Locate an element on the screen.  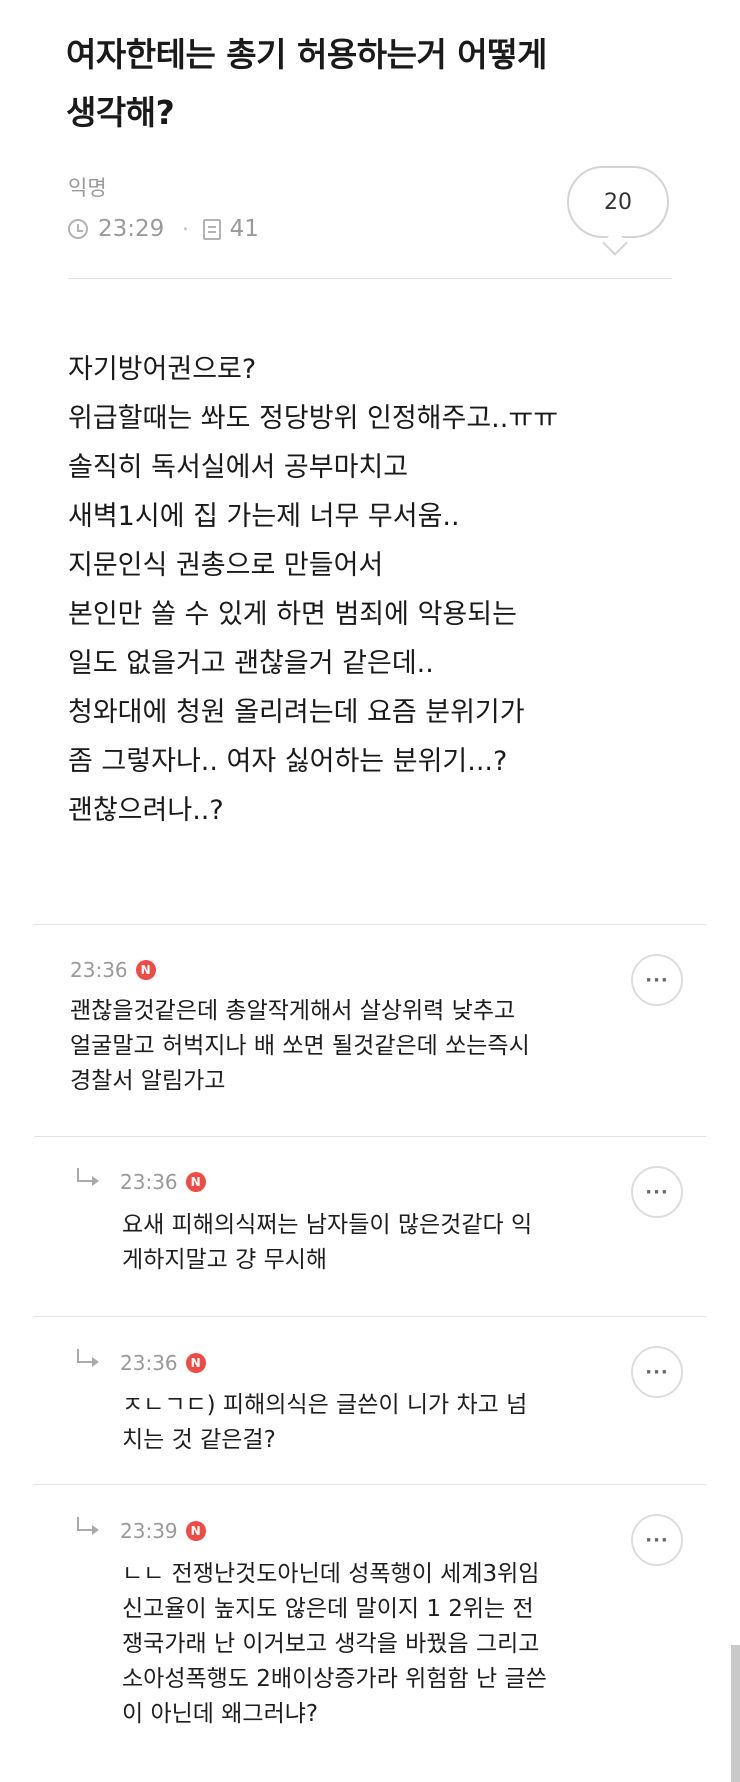
comment-line: 괜찮을것같은데 총알작게해서 살상위력 낮추고 is located at coordinates (293, 1011).